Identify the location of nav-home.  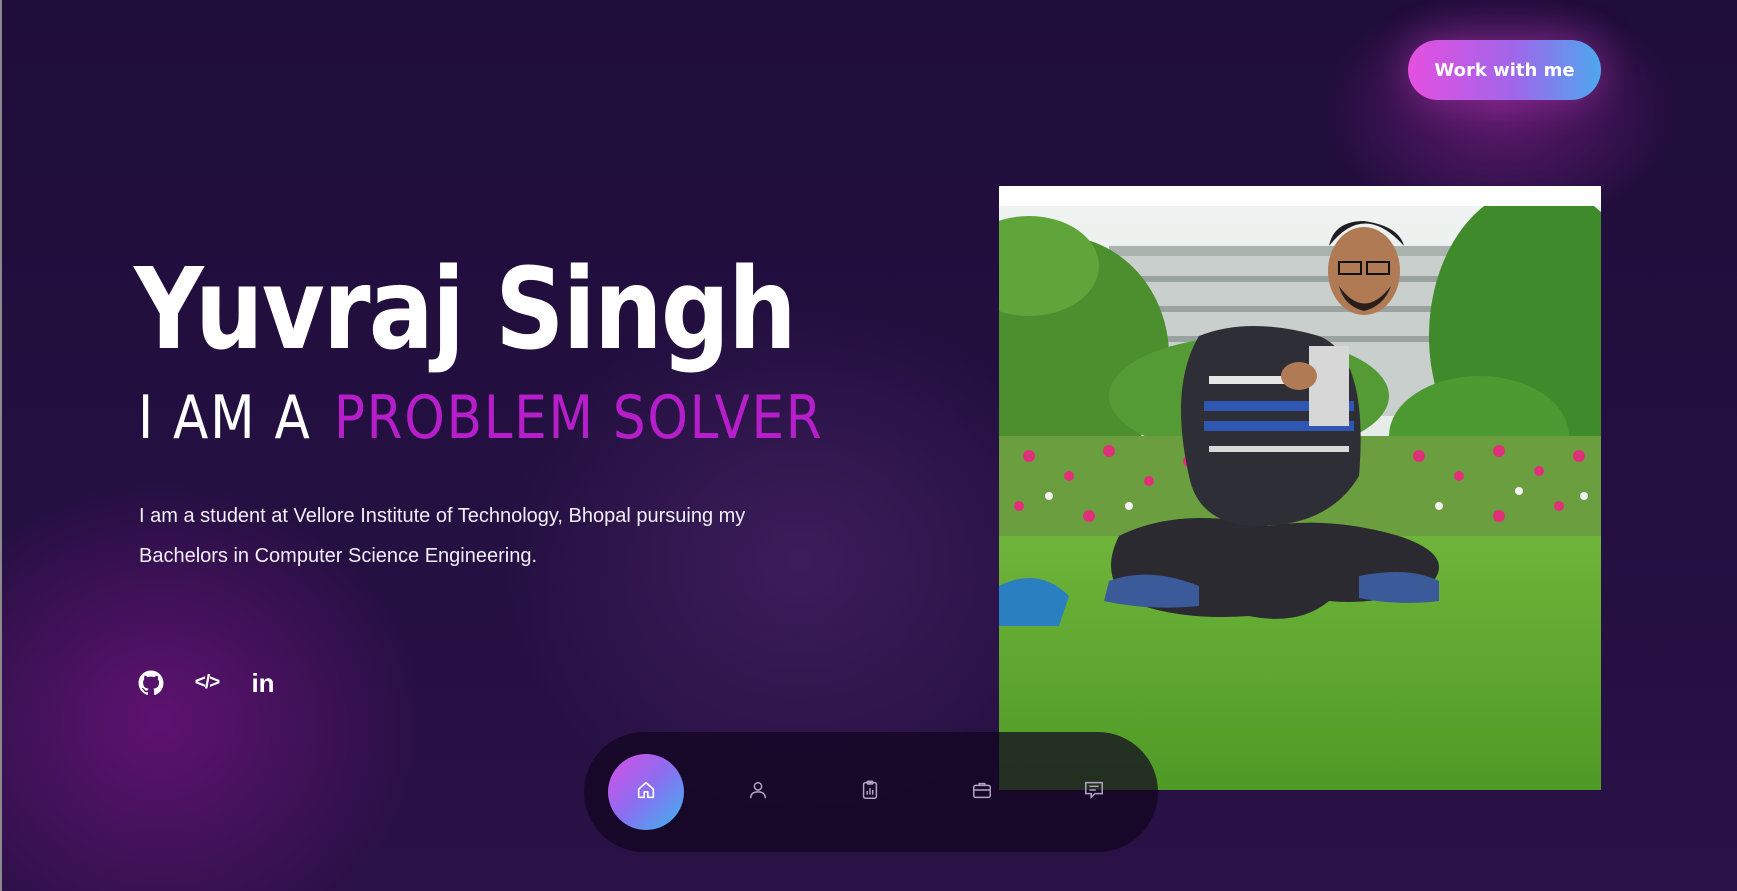
(646, 792).